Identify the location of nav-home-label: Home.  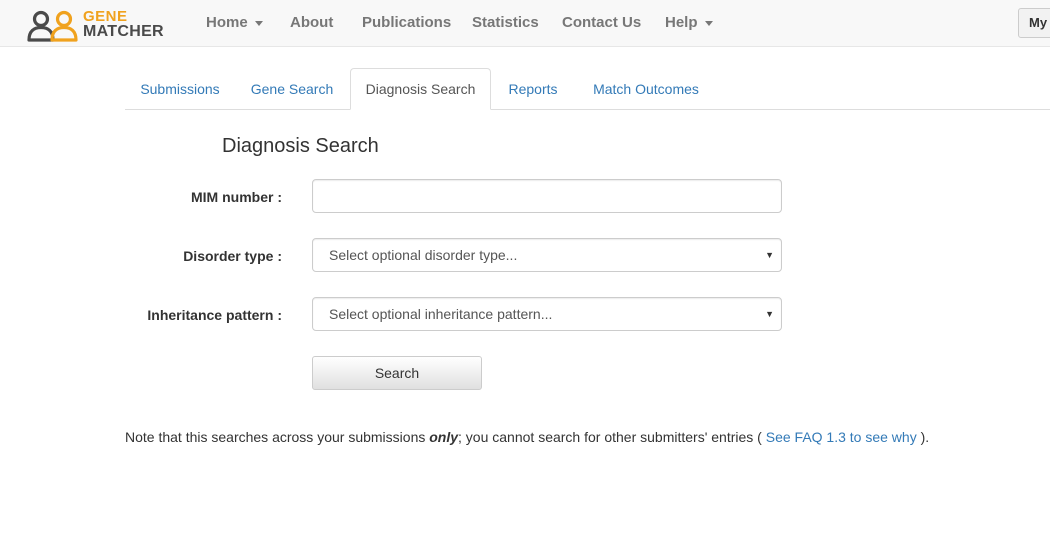
(227, 22).